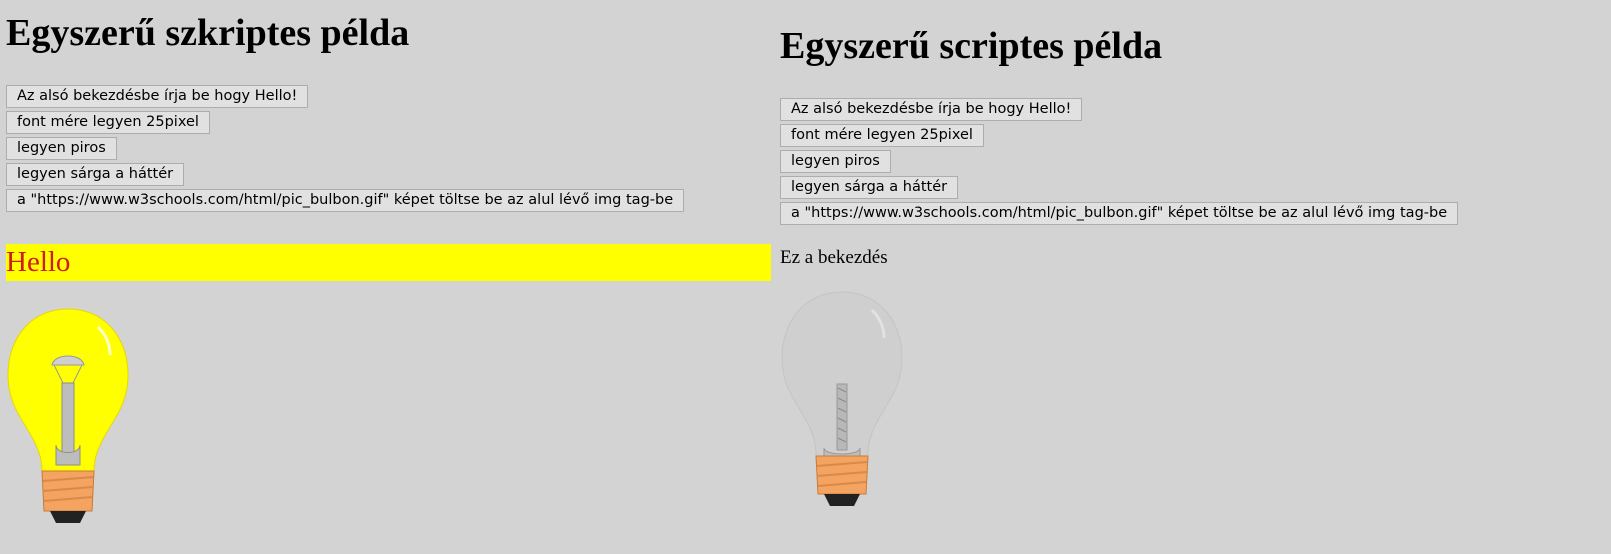 The height and width of the screenshot is (554, 1611). What do you see at coordinates (842, 403) in the screenshot?
I see `bulb-off-image` at bounding box center [842, 403].